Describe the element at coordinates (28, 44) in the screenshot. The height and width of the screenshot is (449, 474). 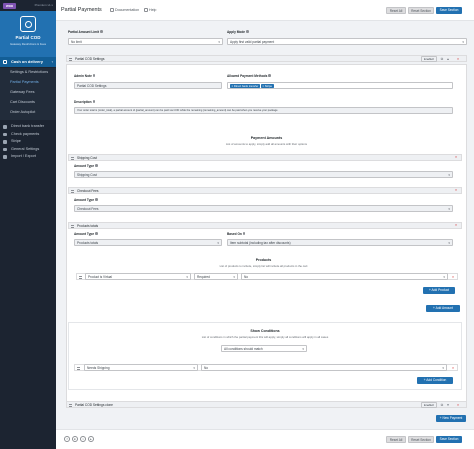
I see `brand-subtitle: Gateway Restrictions & Fees` at that location.